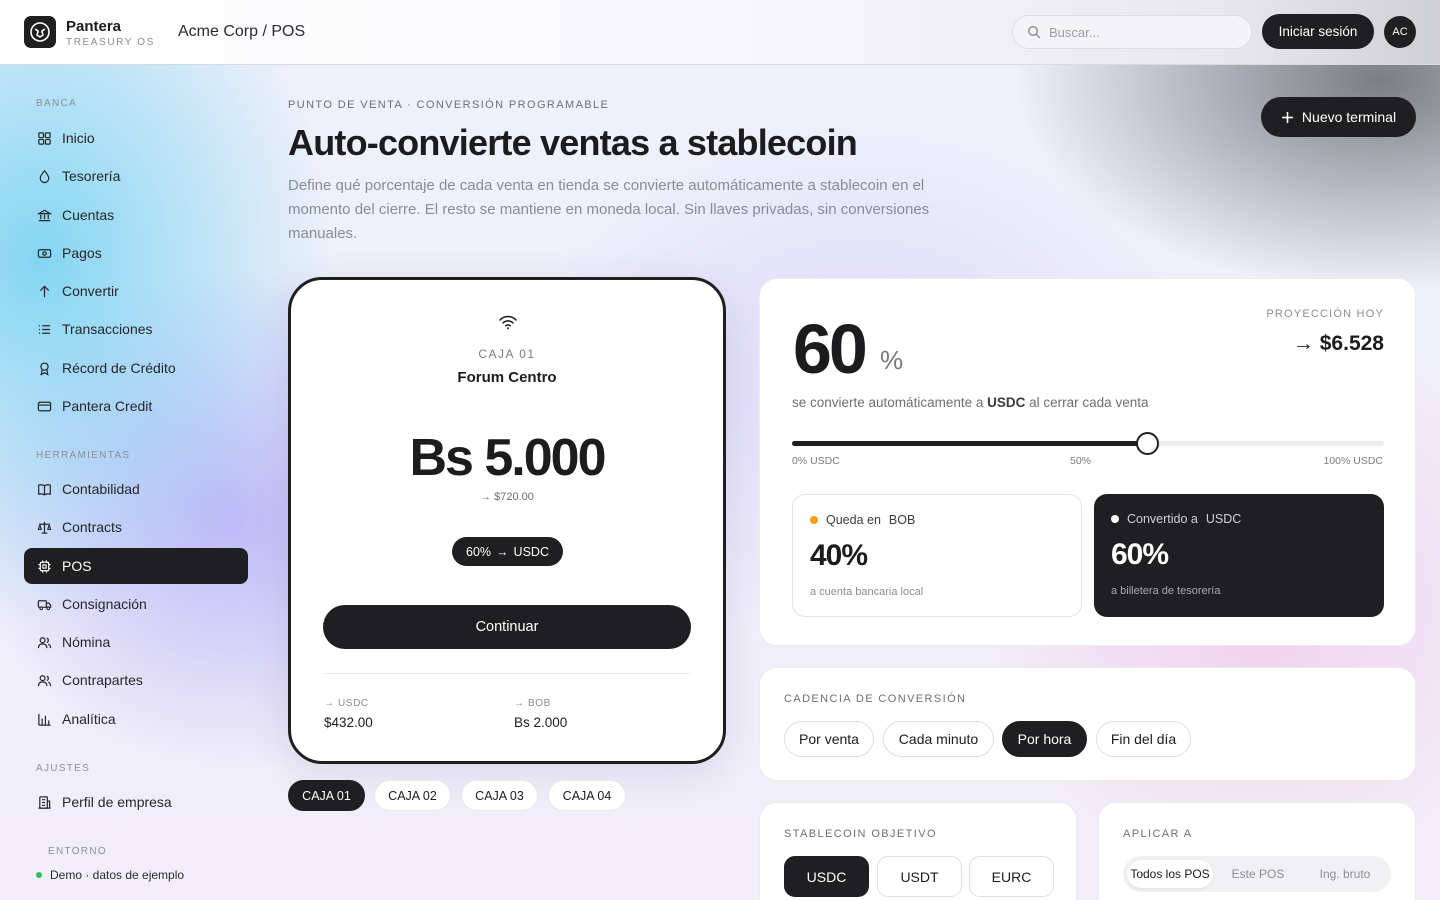  What do you see at coordinates (117, 875) in the screenshot?
I see `environment-label: Demo · datos de ejemplo` at bounding box center [117, 875].